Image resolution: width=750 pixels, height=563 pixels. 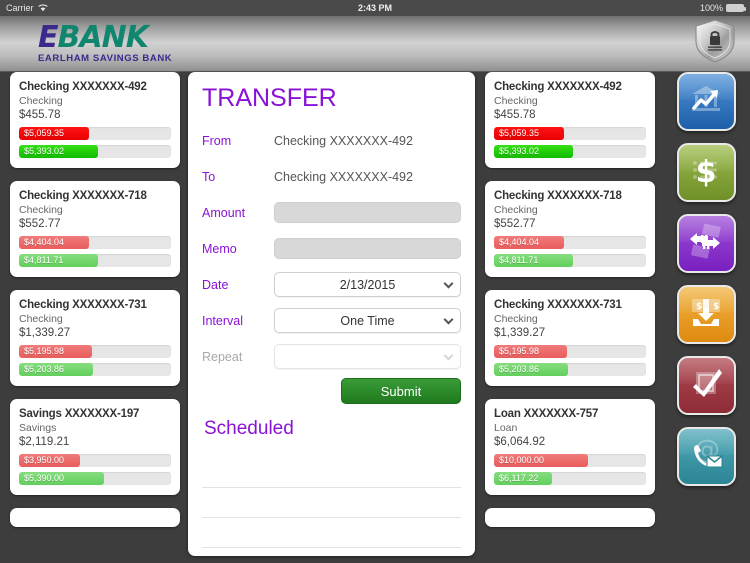 What do you see at coordinates (224, 212) in the screenshot?
I see `amount-label: Amount` at bounding box center [224, 212].